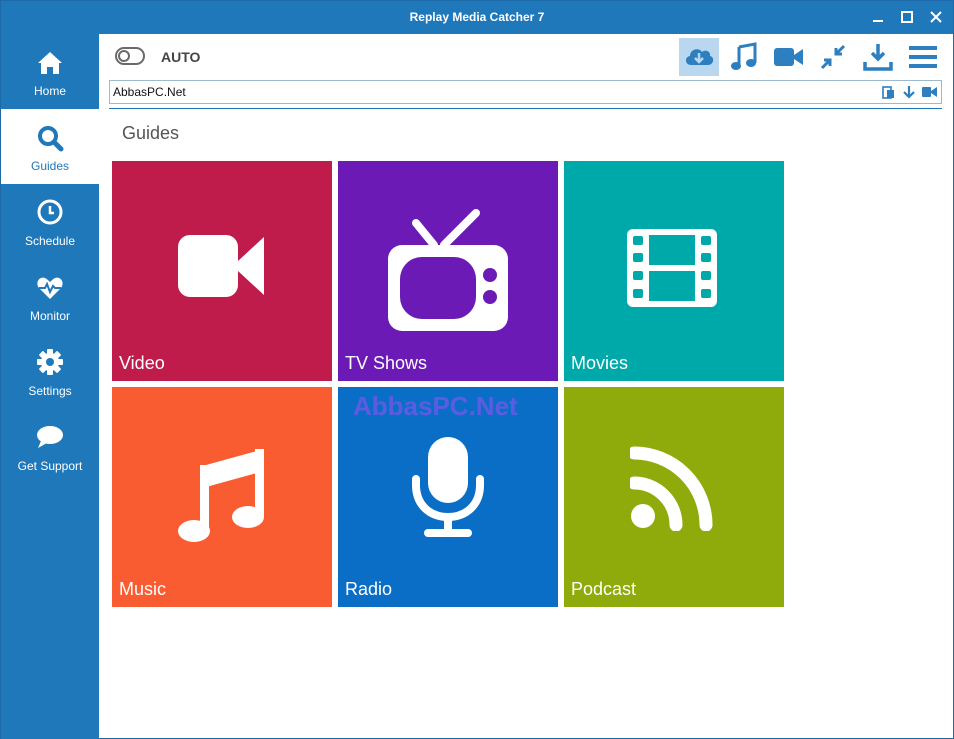  What do you see at coordinates (50, 466) in the screenshot?
I see `sidebar-item-label: Get Support` at bounding box center [50, 466].